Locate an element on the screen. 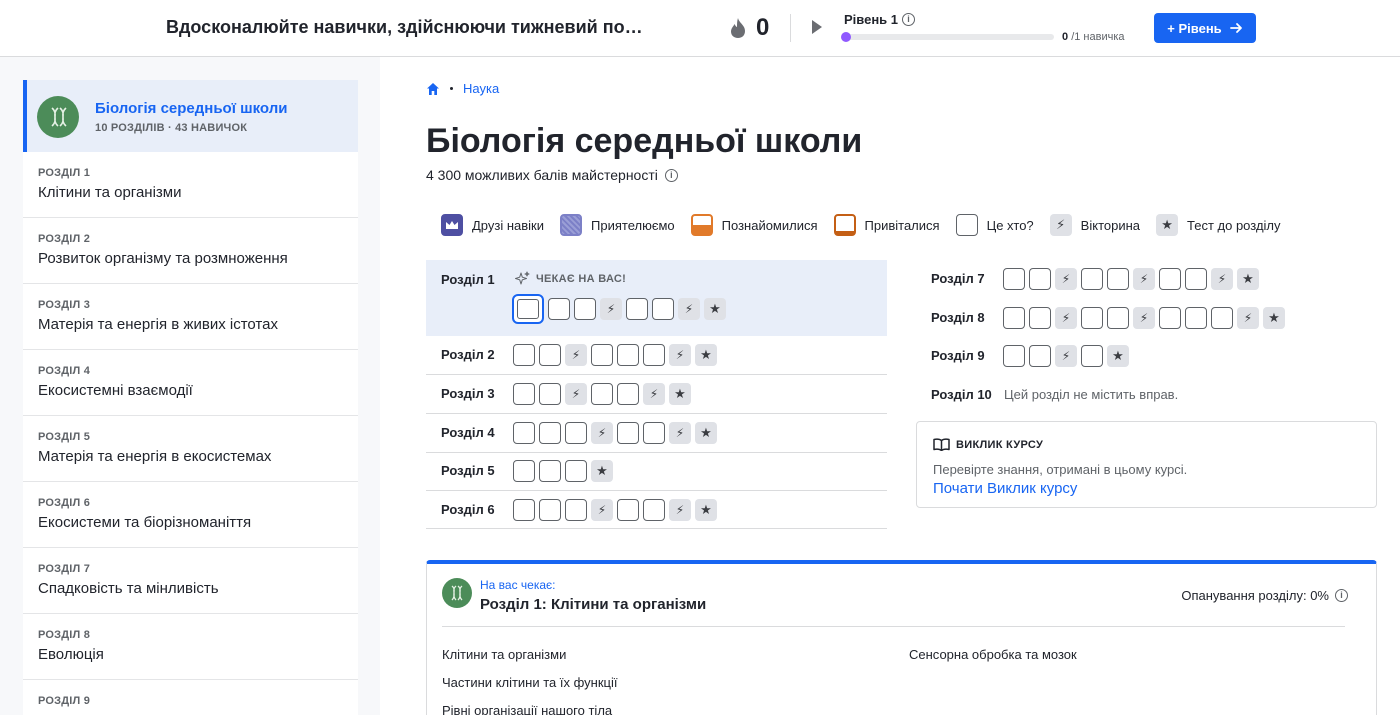  unit-row-label: Розділ 10 is located at coordinates (961, 394).